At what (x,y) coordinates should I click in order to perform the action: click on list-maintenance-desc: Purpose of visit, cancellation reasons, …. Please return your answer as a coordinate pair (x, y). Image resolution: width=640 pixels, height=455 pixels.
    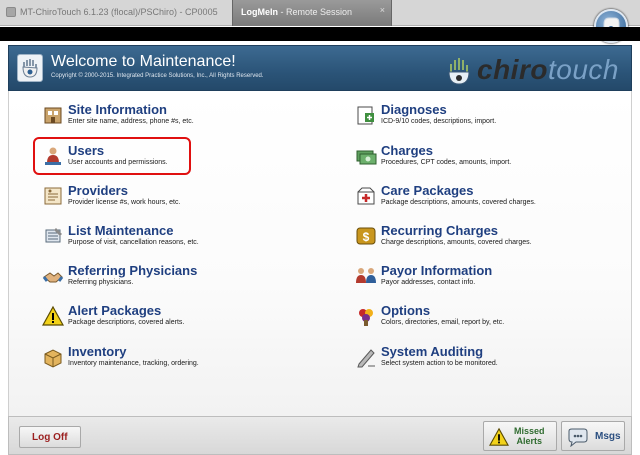
    Looking at the image, I should click on (133, 242).